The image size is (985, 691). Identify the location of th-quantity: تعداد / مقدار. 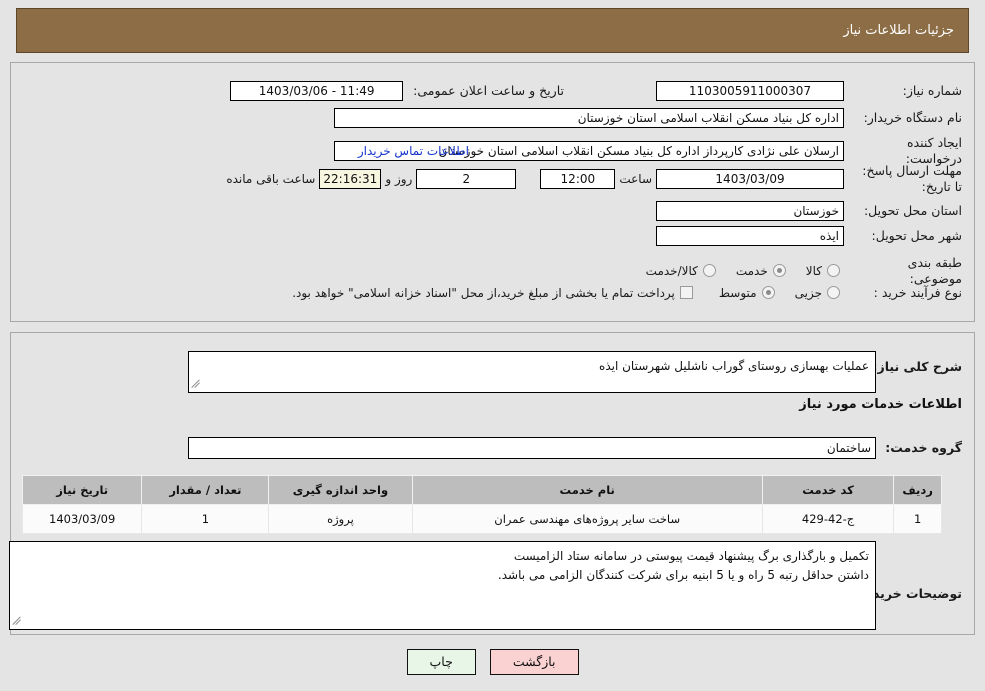
(205, 490).